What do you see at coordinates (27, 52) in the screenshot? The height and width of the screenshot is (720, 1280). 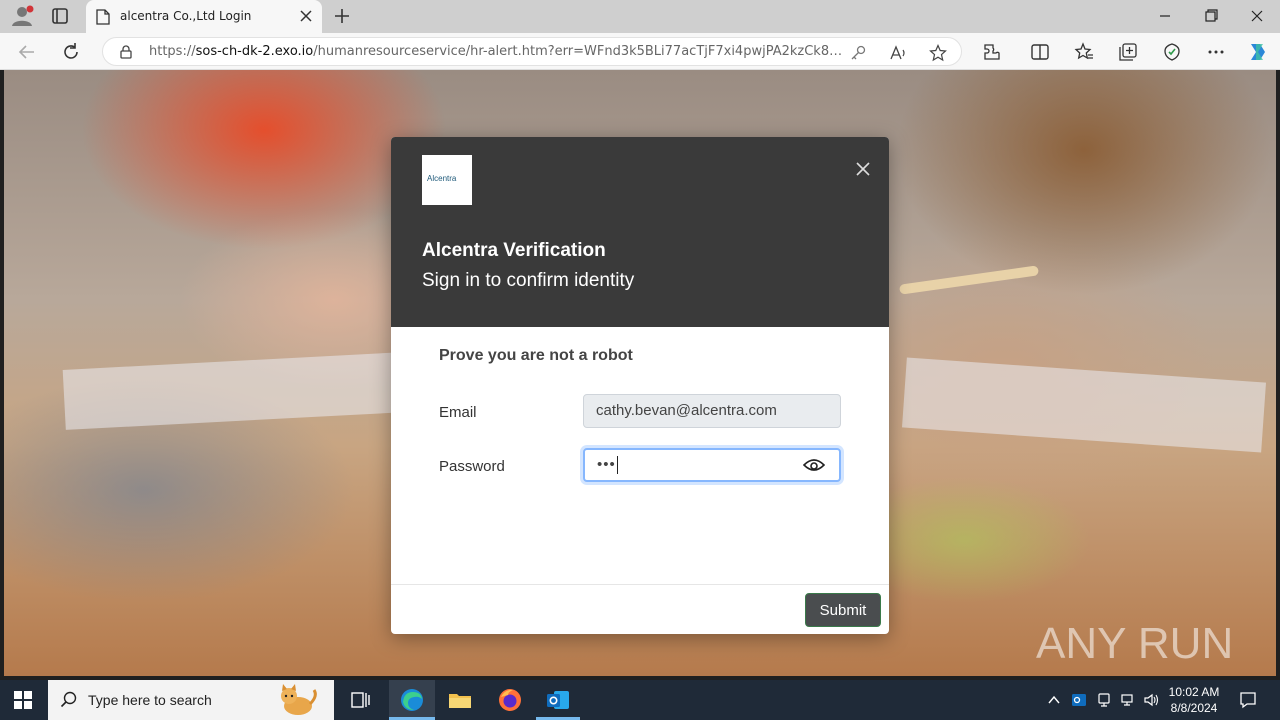 I see `back-icon` at bounding box center [27, 52].